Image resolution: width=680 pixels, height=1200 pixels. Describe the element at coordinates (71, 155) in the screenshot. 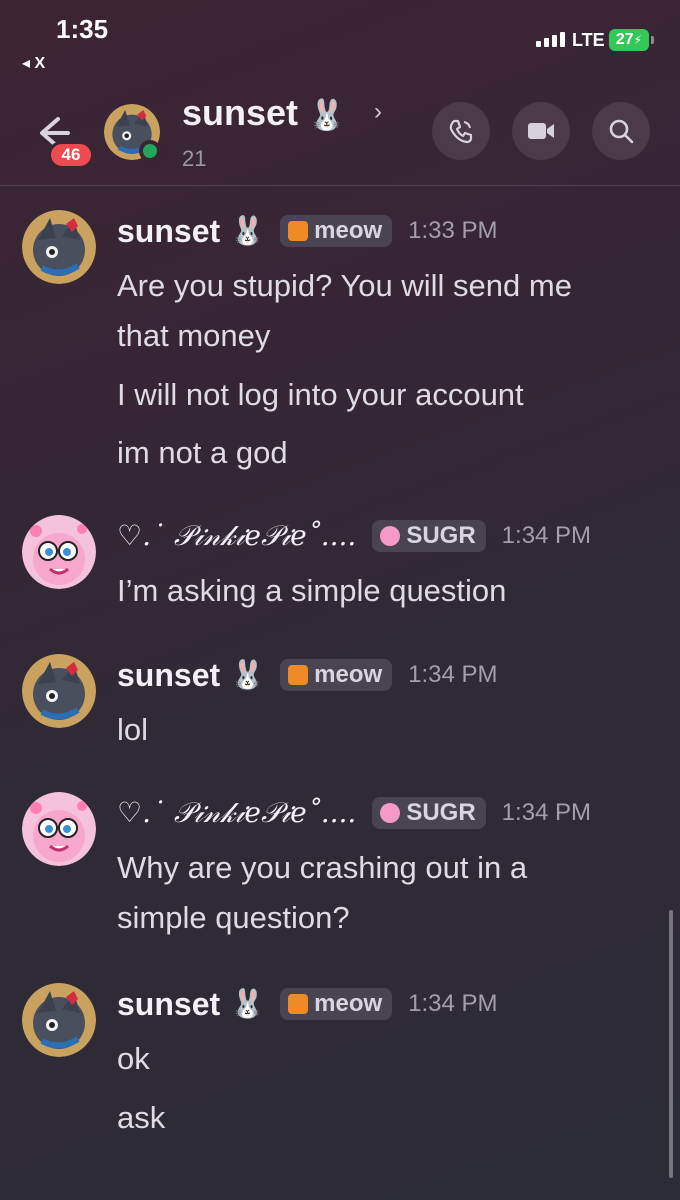

I see `unread-badge: 46` at that location.